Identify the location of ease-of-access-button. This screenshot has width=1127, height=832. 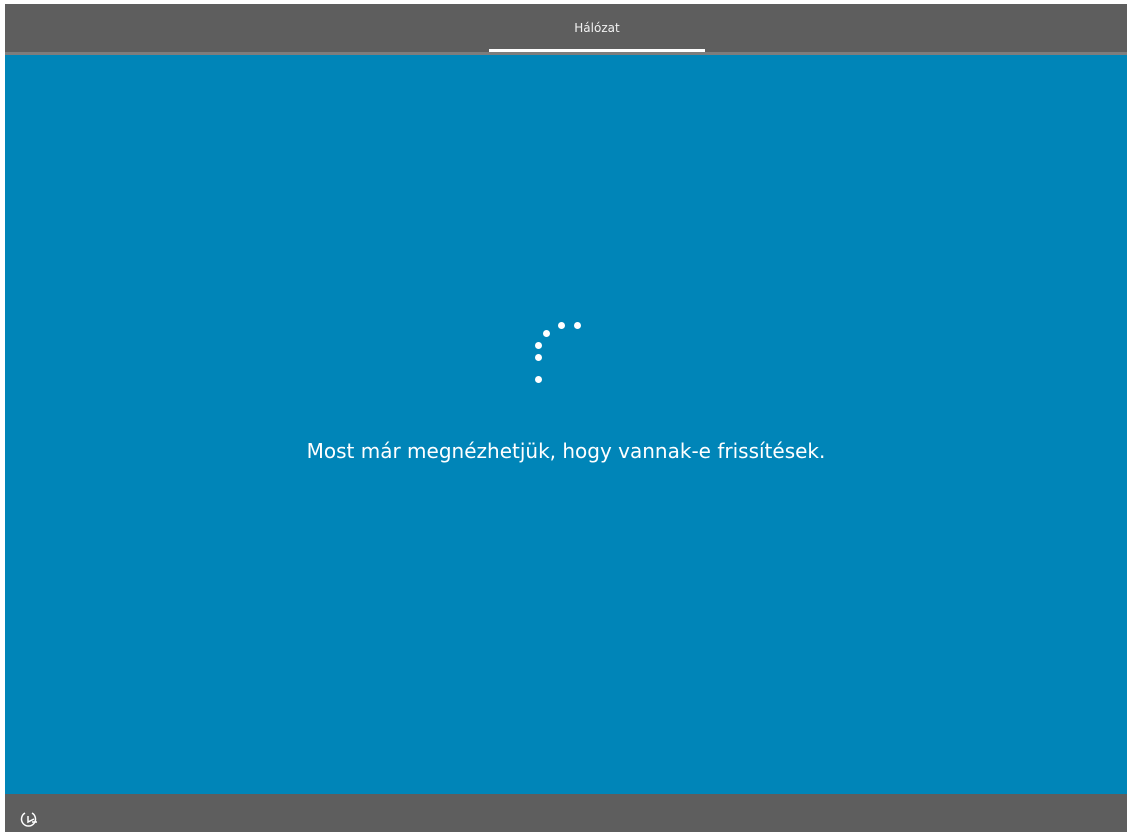
(30, 820).